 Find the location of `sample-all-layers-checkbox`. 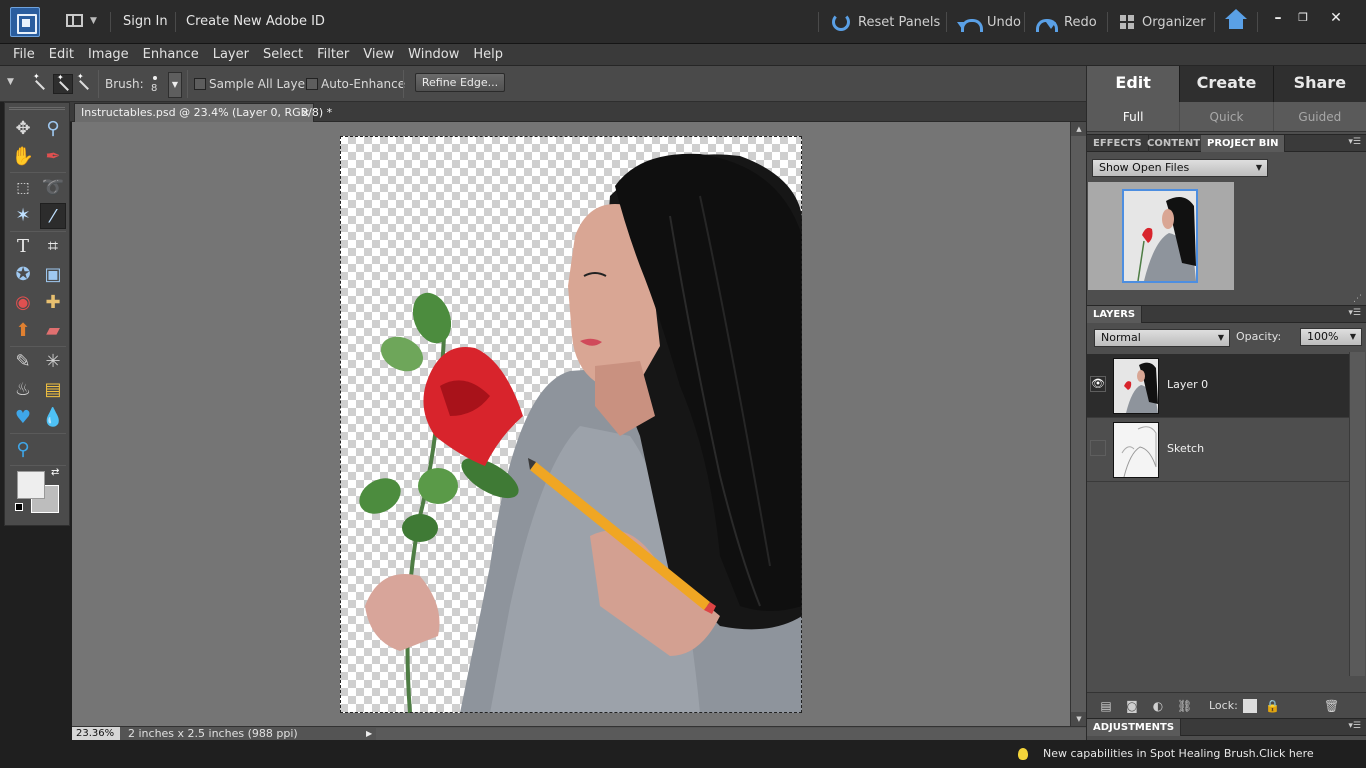

sample-all-layers-checkbox is located at coordinates (200, 84).